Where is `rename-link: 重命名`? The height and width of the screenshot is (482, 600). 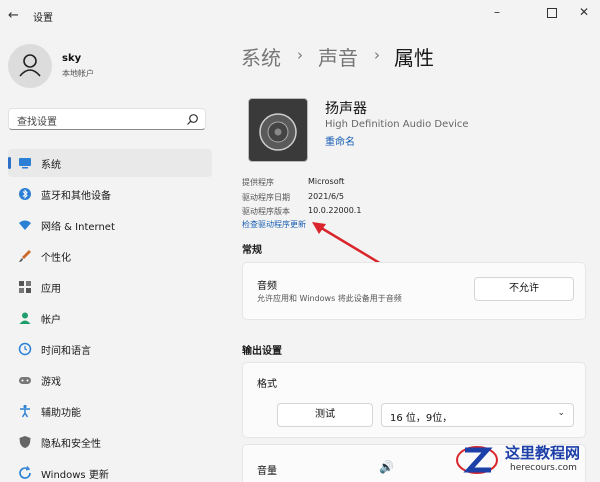
rename-link: 重命名 is located at coordinates (340, 140).